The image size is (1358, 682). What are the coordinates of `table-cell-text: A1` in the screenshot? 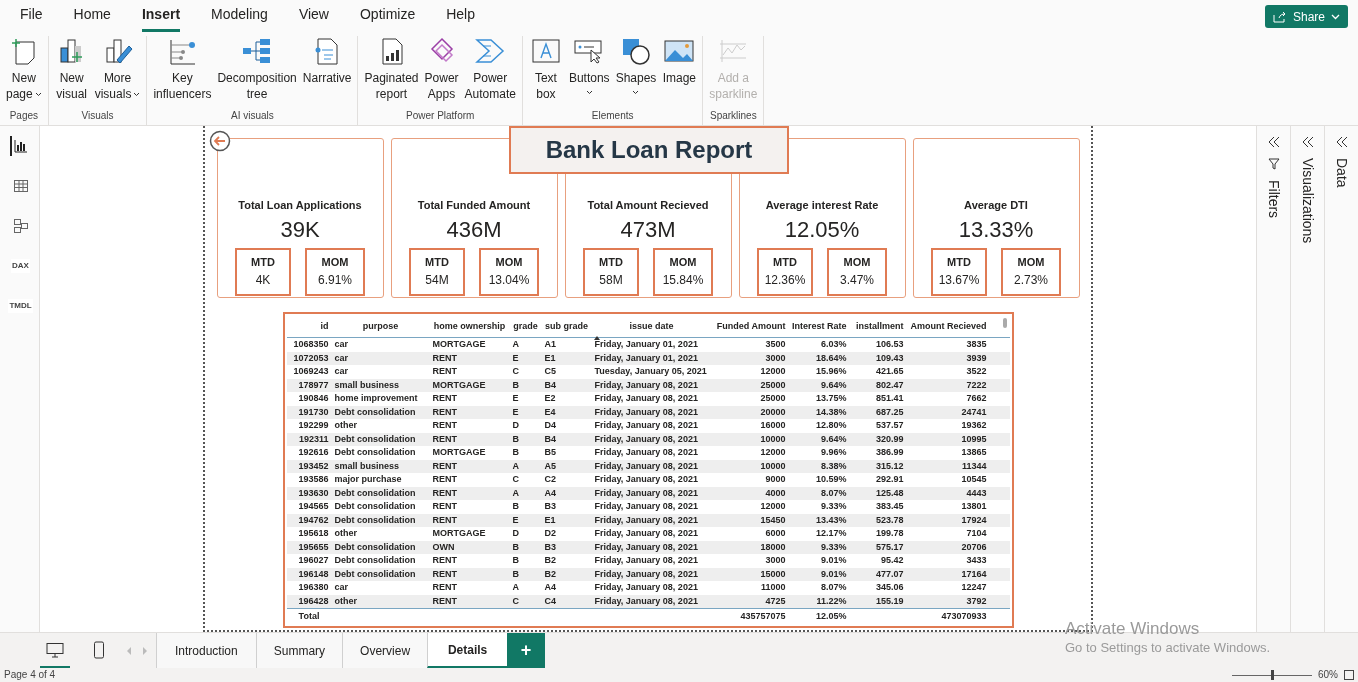 It's located at (550, 345).